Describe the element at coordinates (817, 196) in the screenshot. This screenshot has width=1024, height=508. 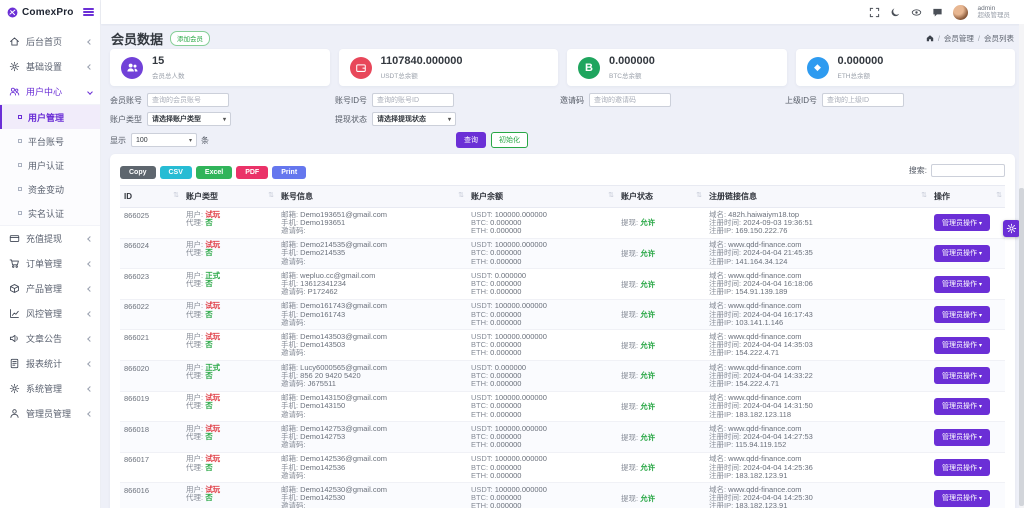
I see `column-header: 注册链接信息 ⇅` at that location.